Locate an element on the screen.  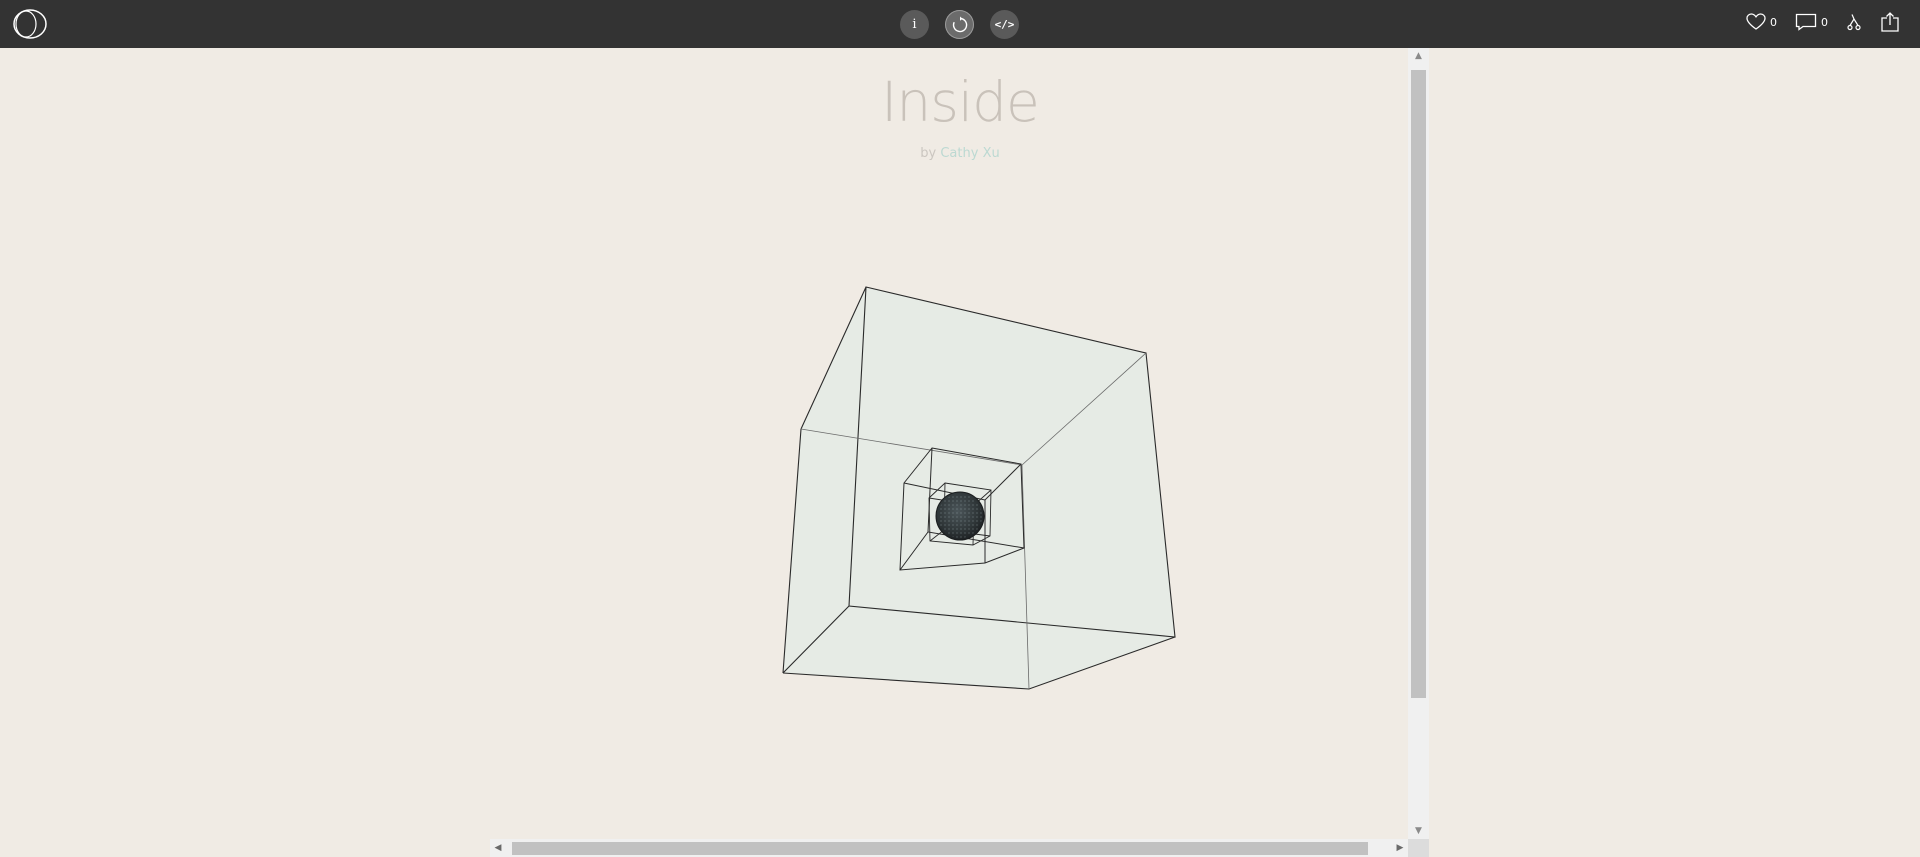
share-button is located at coordinates (1890, 22).